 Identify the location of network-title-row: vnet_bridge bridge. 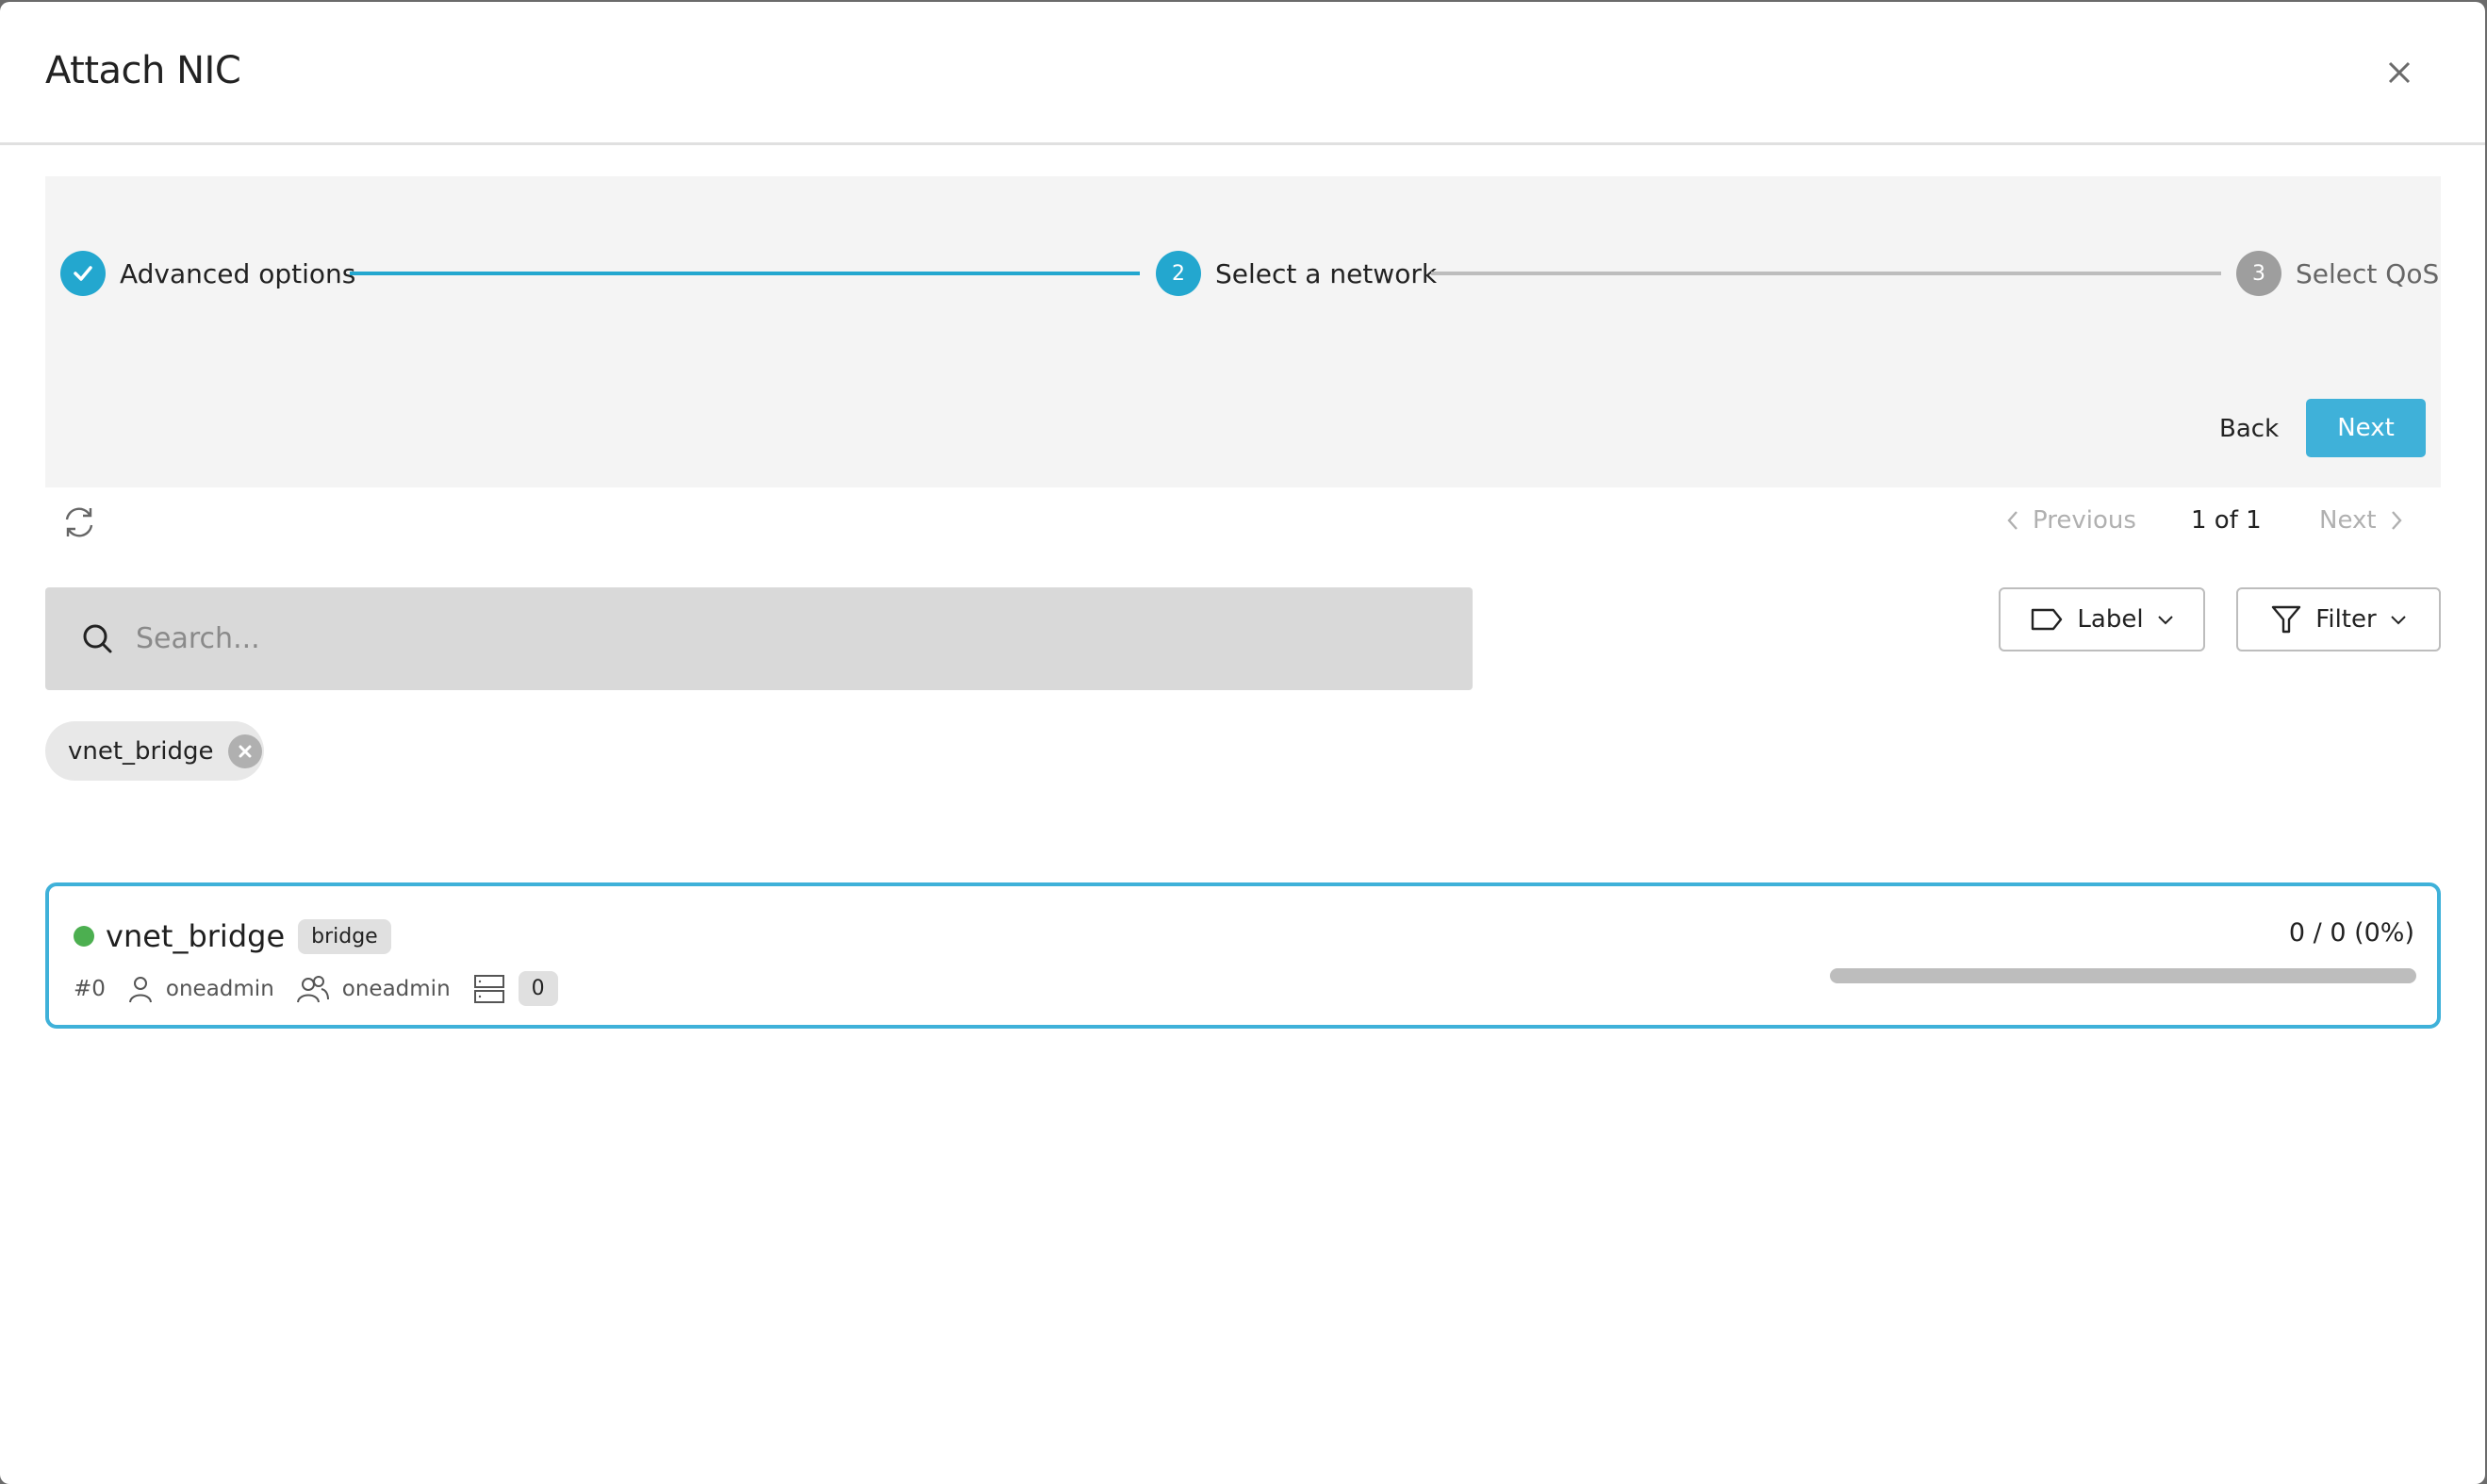
(232, 936).